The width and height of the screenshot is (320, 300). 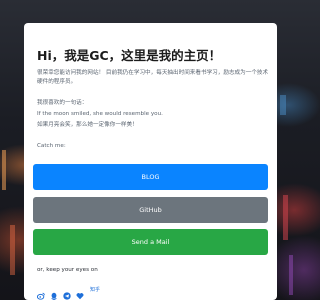 I want to click on quote-chinese: 如果月亮会笑，那么她一定像你一样美！, so click(x=87, y=125).